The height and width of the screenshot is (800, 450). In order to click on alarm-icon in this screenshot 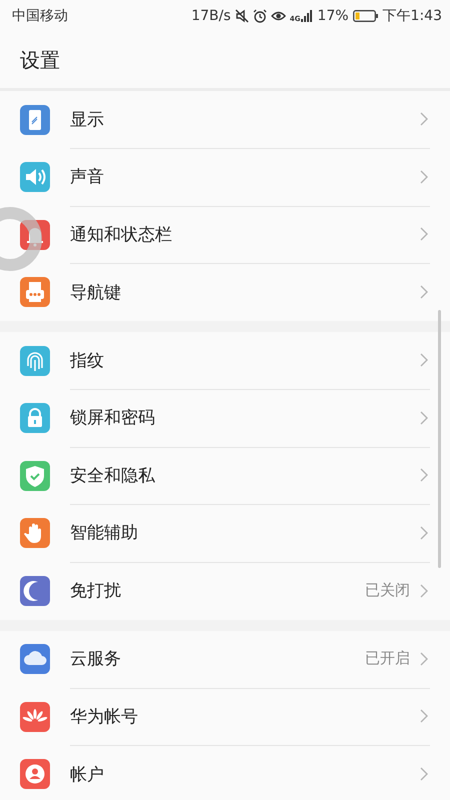, I will do `click(259, 16)`.